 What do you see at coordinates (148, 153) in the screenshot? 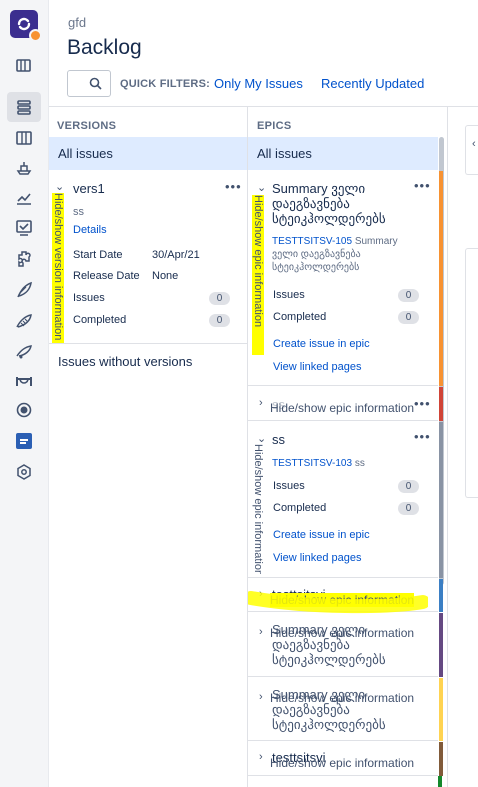
I see `versions-all-issues: All issues` at bounding box center [148, 153].